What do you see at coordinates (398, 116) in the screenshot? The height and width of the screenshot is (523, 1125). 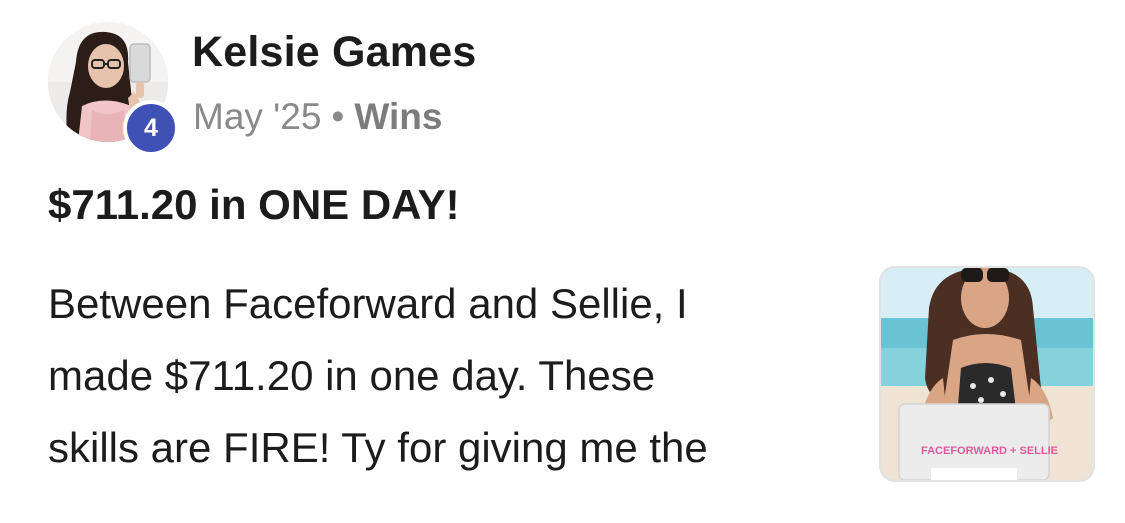 I see `post-category: Wins` at bounding box center [398, 116].